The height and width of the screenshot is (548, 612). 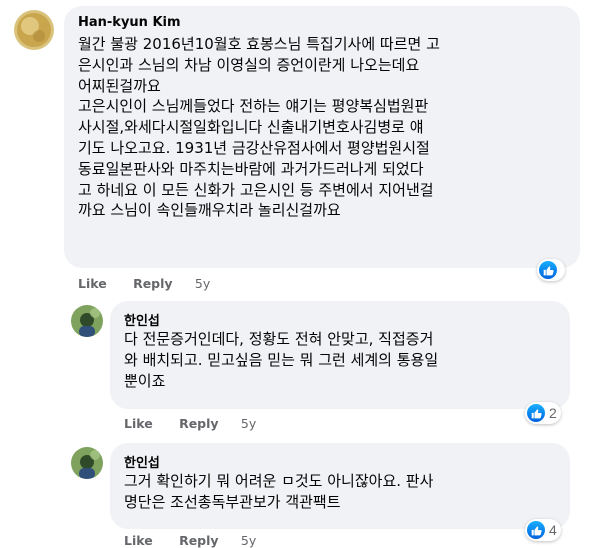 I want to click on reaction-summary: 4, so click(x=543, y=530).